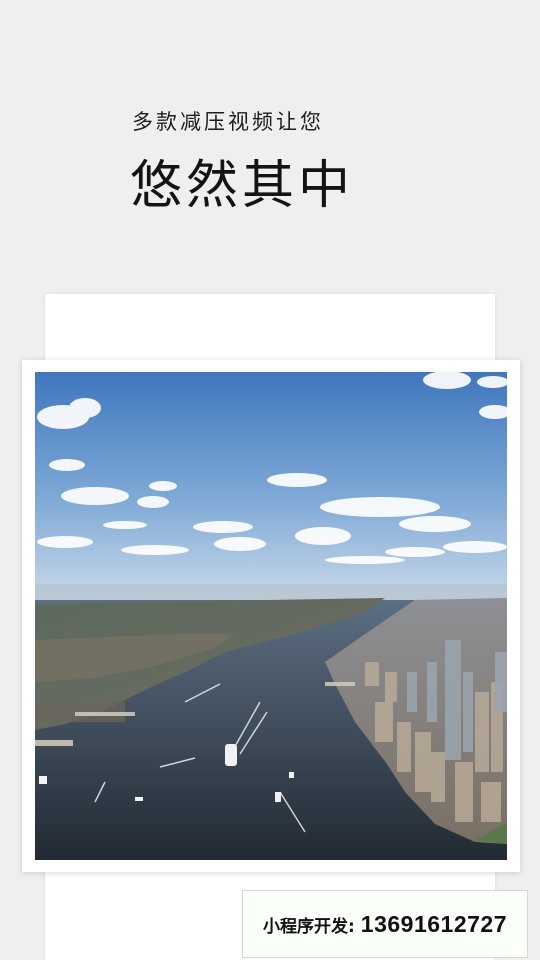  I want to click on subtitle: 多款减压视频让您, so click(228, 122).